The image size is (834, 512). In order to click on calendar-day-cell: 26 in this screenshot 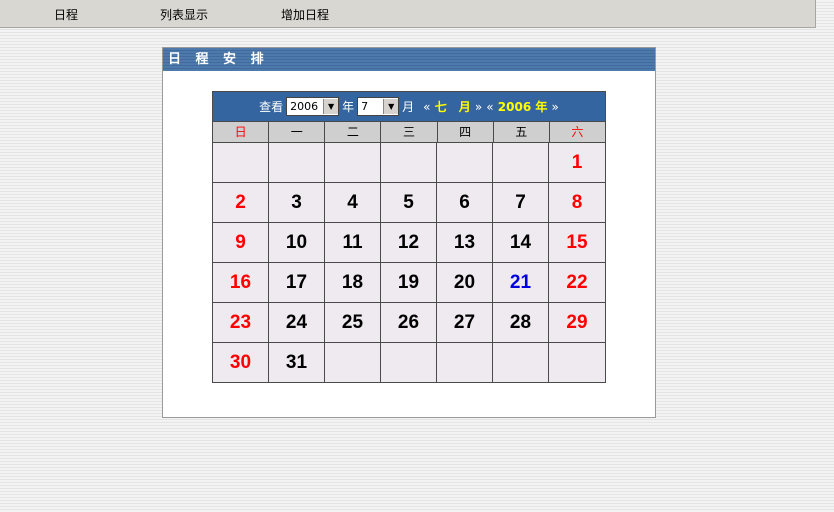, I will do `click(409, 322)`.